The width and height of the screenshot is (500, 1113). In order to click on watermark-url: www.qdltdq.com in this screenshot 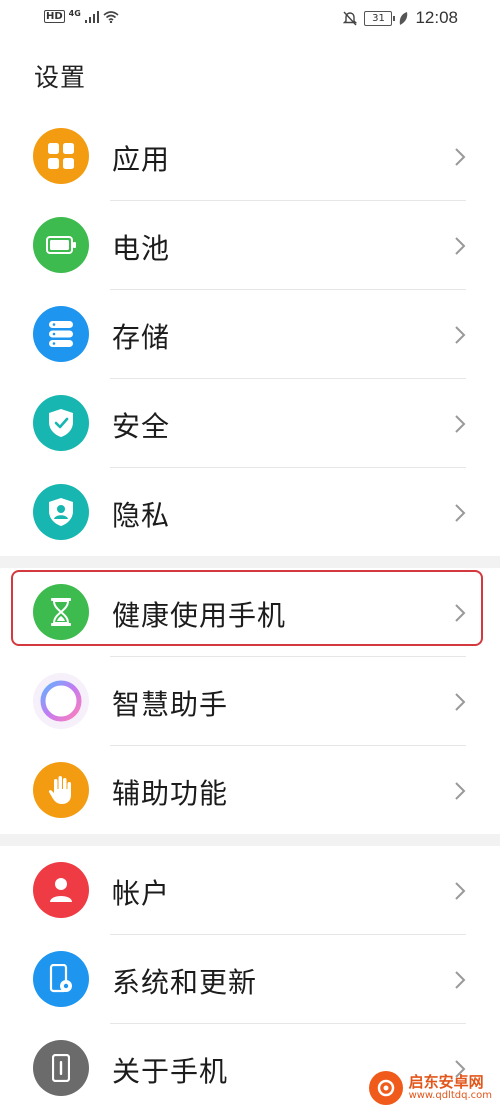, I will do `click(450, 1095)`.